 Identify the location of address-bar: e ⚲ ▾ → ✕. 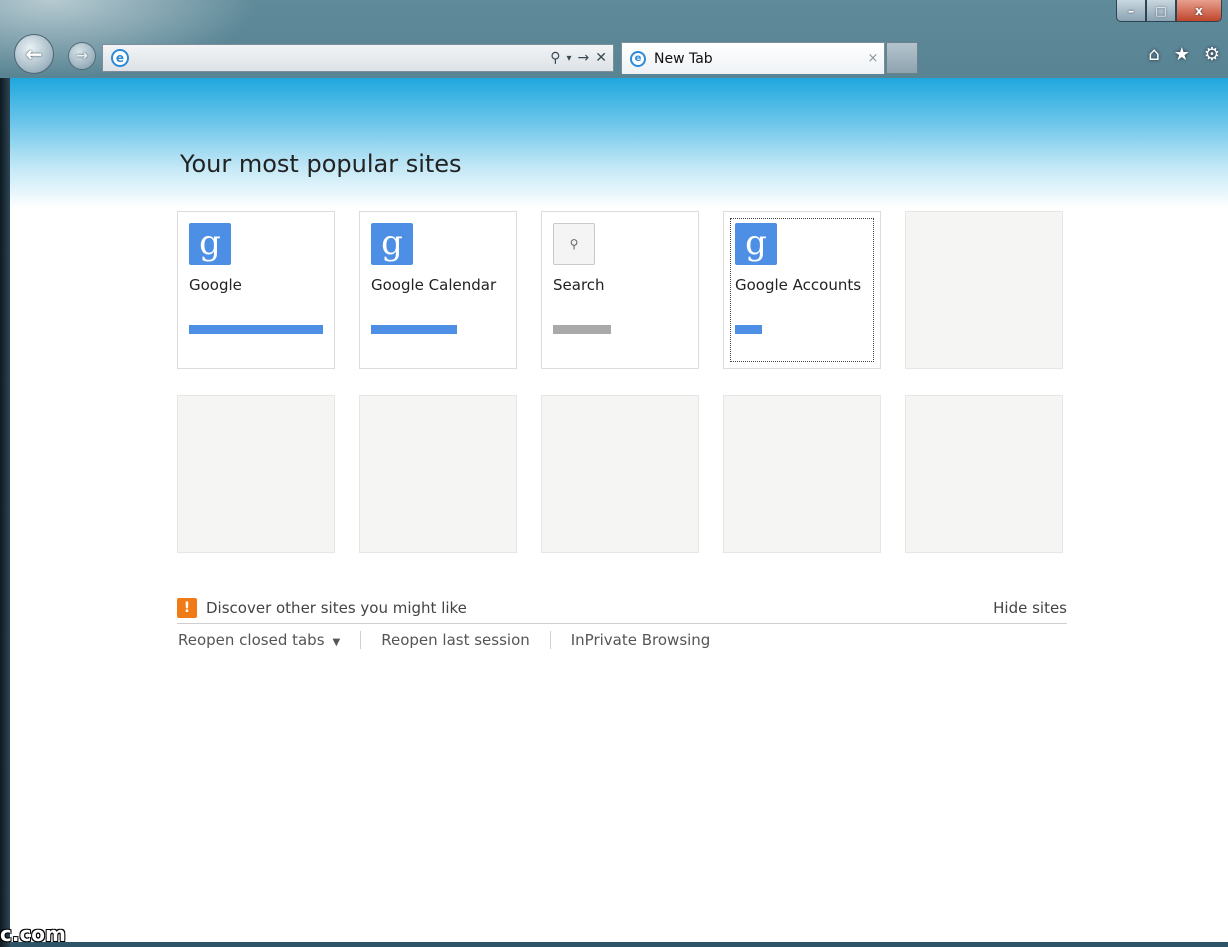
(358, 58).